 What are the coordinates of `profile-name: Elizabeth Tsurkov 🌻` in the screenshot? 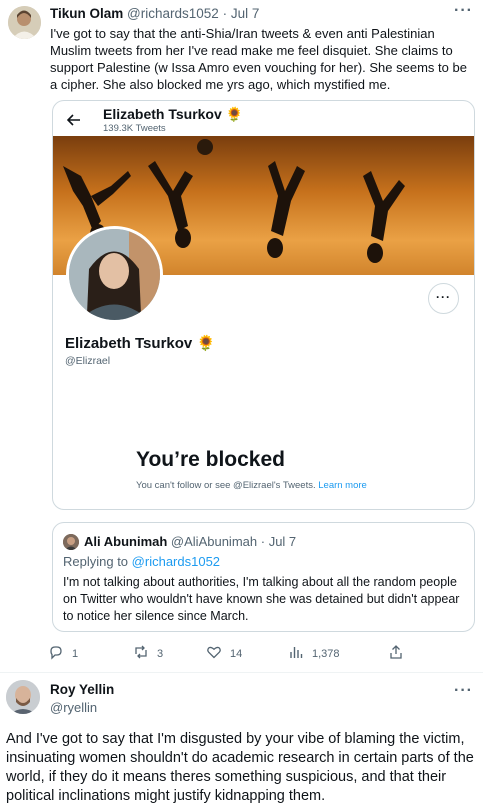 It's located at (140, 343).